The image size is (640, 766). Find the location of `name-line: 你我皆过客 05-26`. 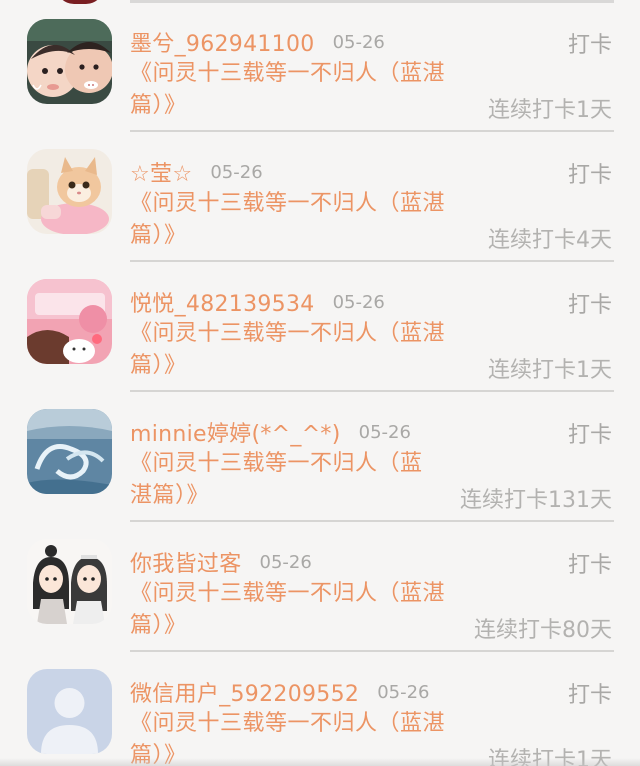

name-line: 你我皆过客 05-26 is located at coordinates (221, 562).